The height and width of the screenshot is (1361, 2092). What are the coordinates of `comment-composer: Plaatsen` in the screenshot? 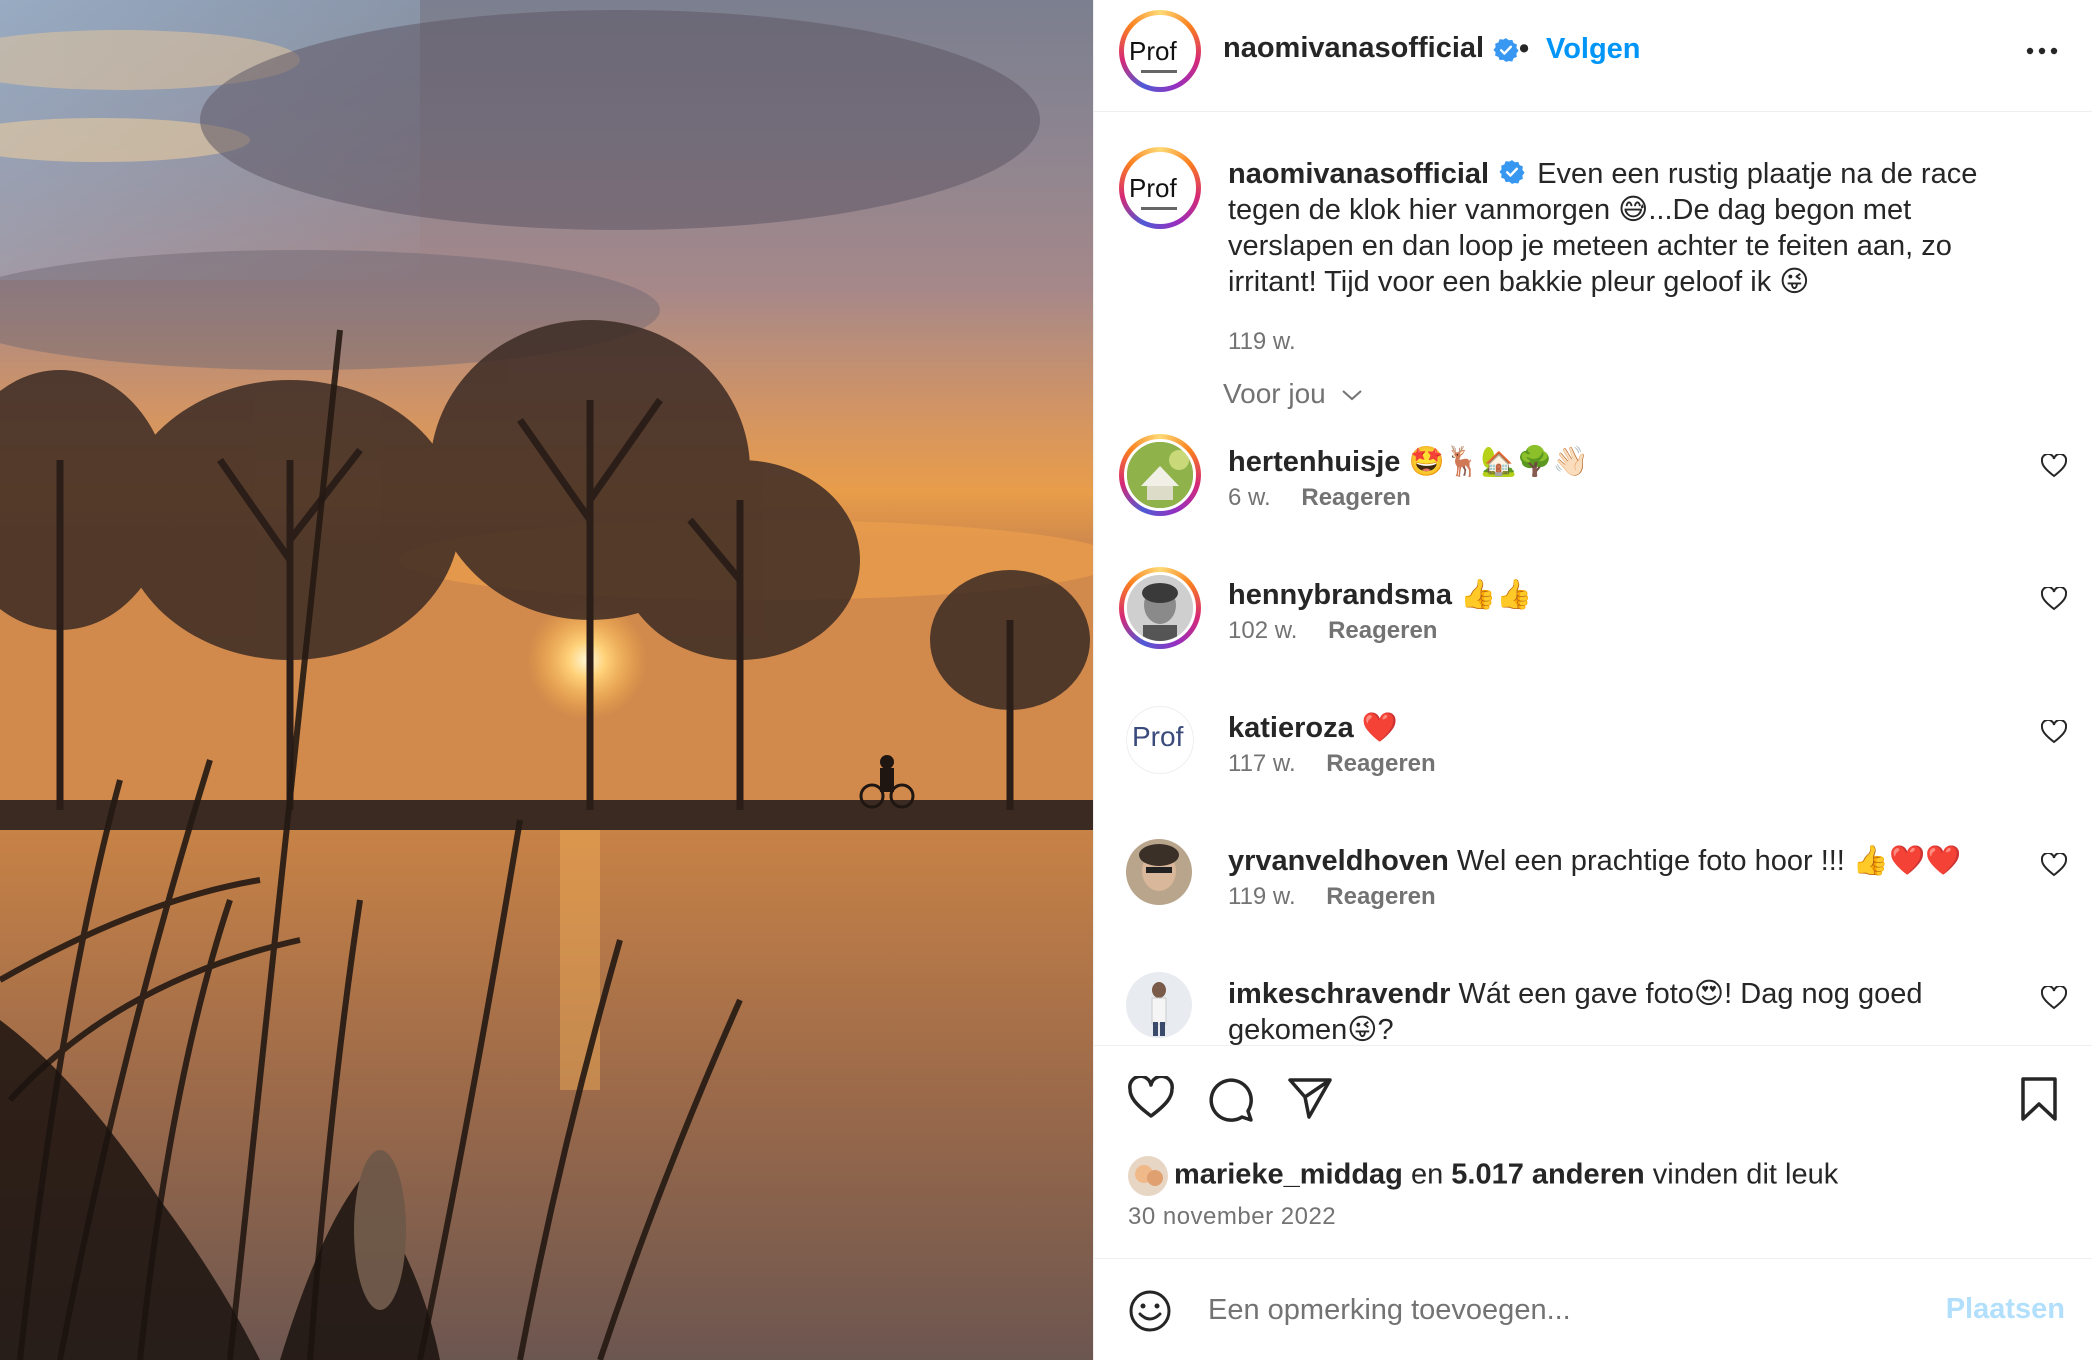 It's located at (1593, 1309).